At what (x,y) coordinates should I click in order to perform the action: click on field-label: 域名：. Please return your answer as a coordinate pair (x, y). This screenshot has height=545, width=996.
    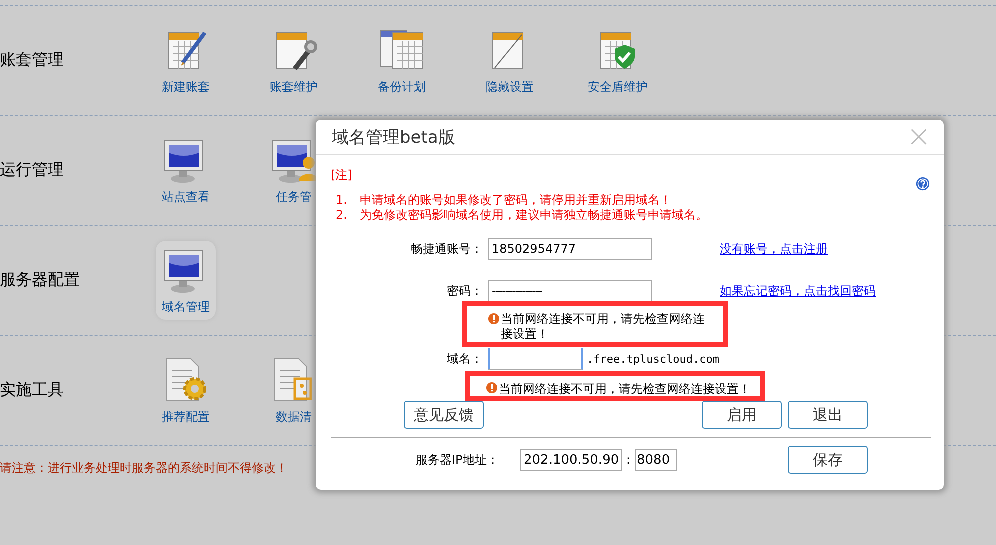
    Looking at the image, I should click on (465, 359).